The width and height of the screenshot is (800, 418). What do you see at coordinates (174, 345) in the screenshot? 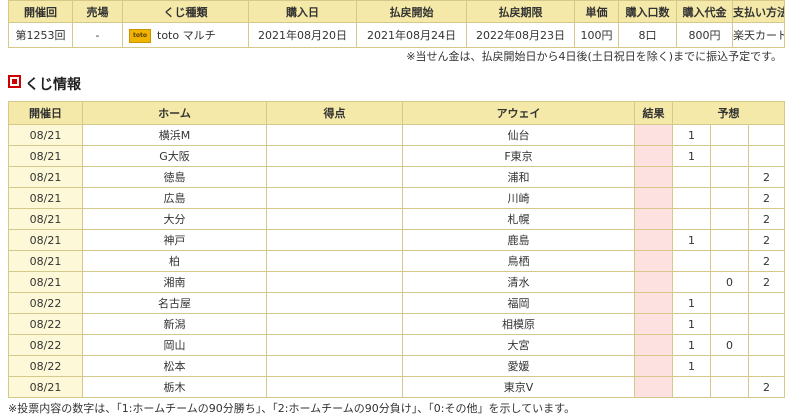
I see `home-team: 岡山` at bounding box center [174, 345].